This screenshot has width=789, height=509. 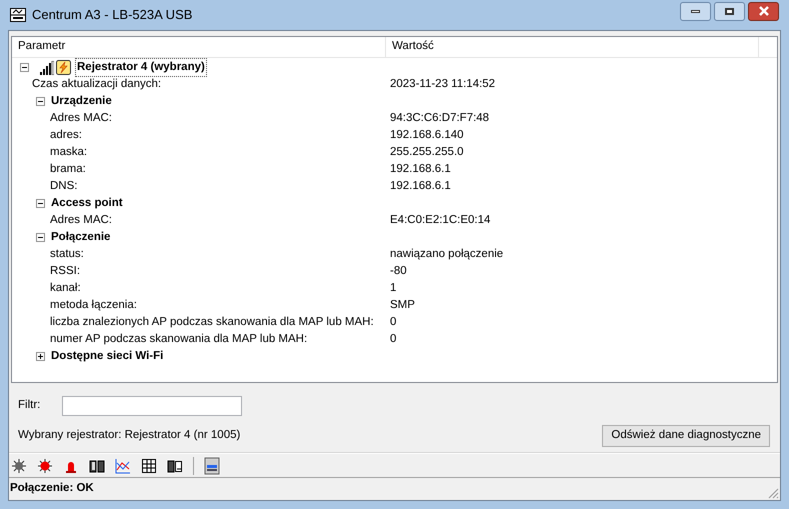 I want to click on resize-grip-icon, so click(x=773, y=493).